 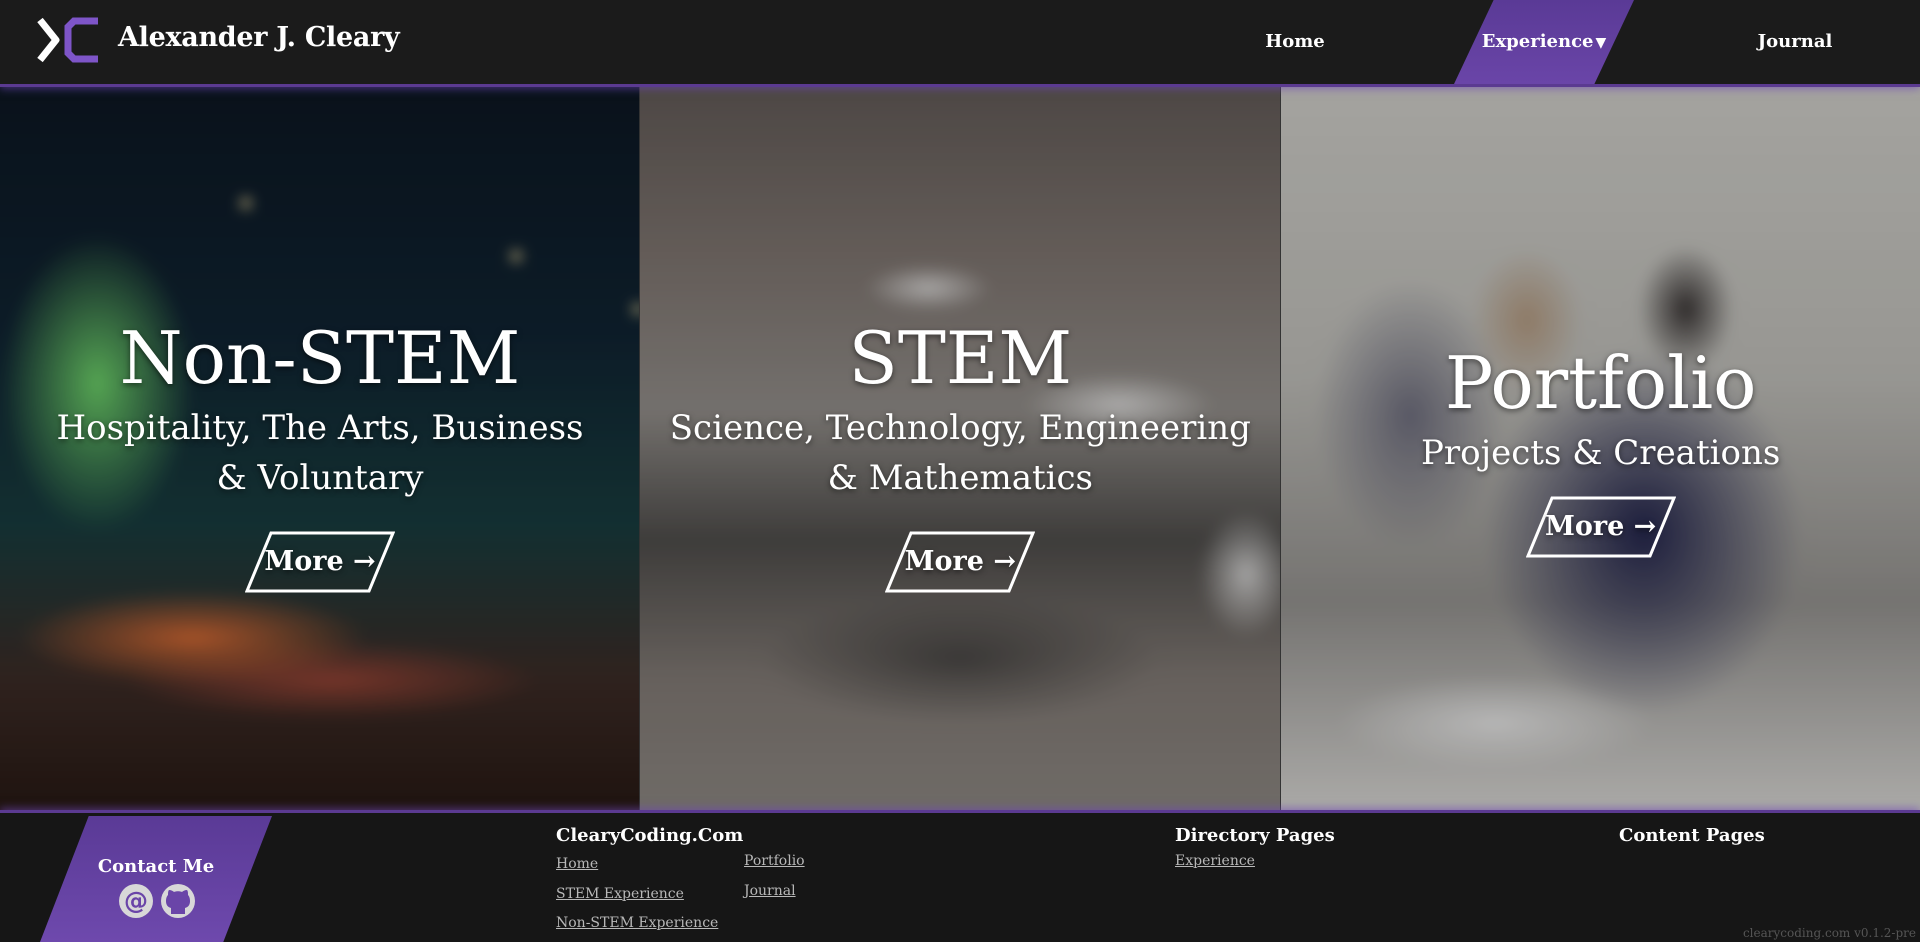 I want to click on panel-title: STEM, so click(x=960, y=358).